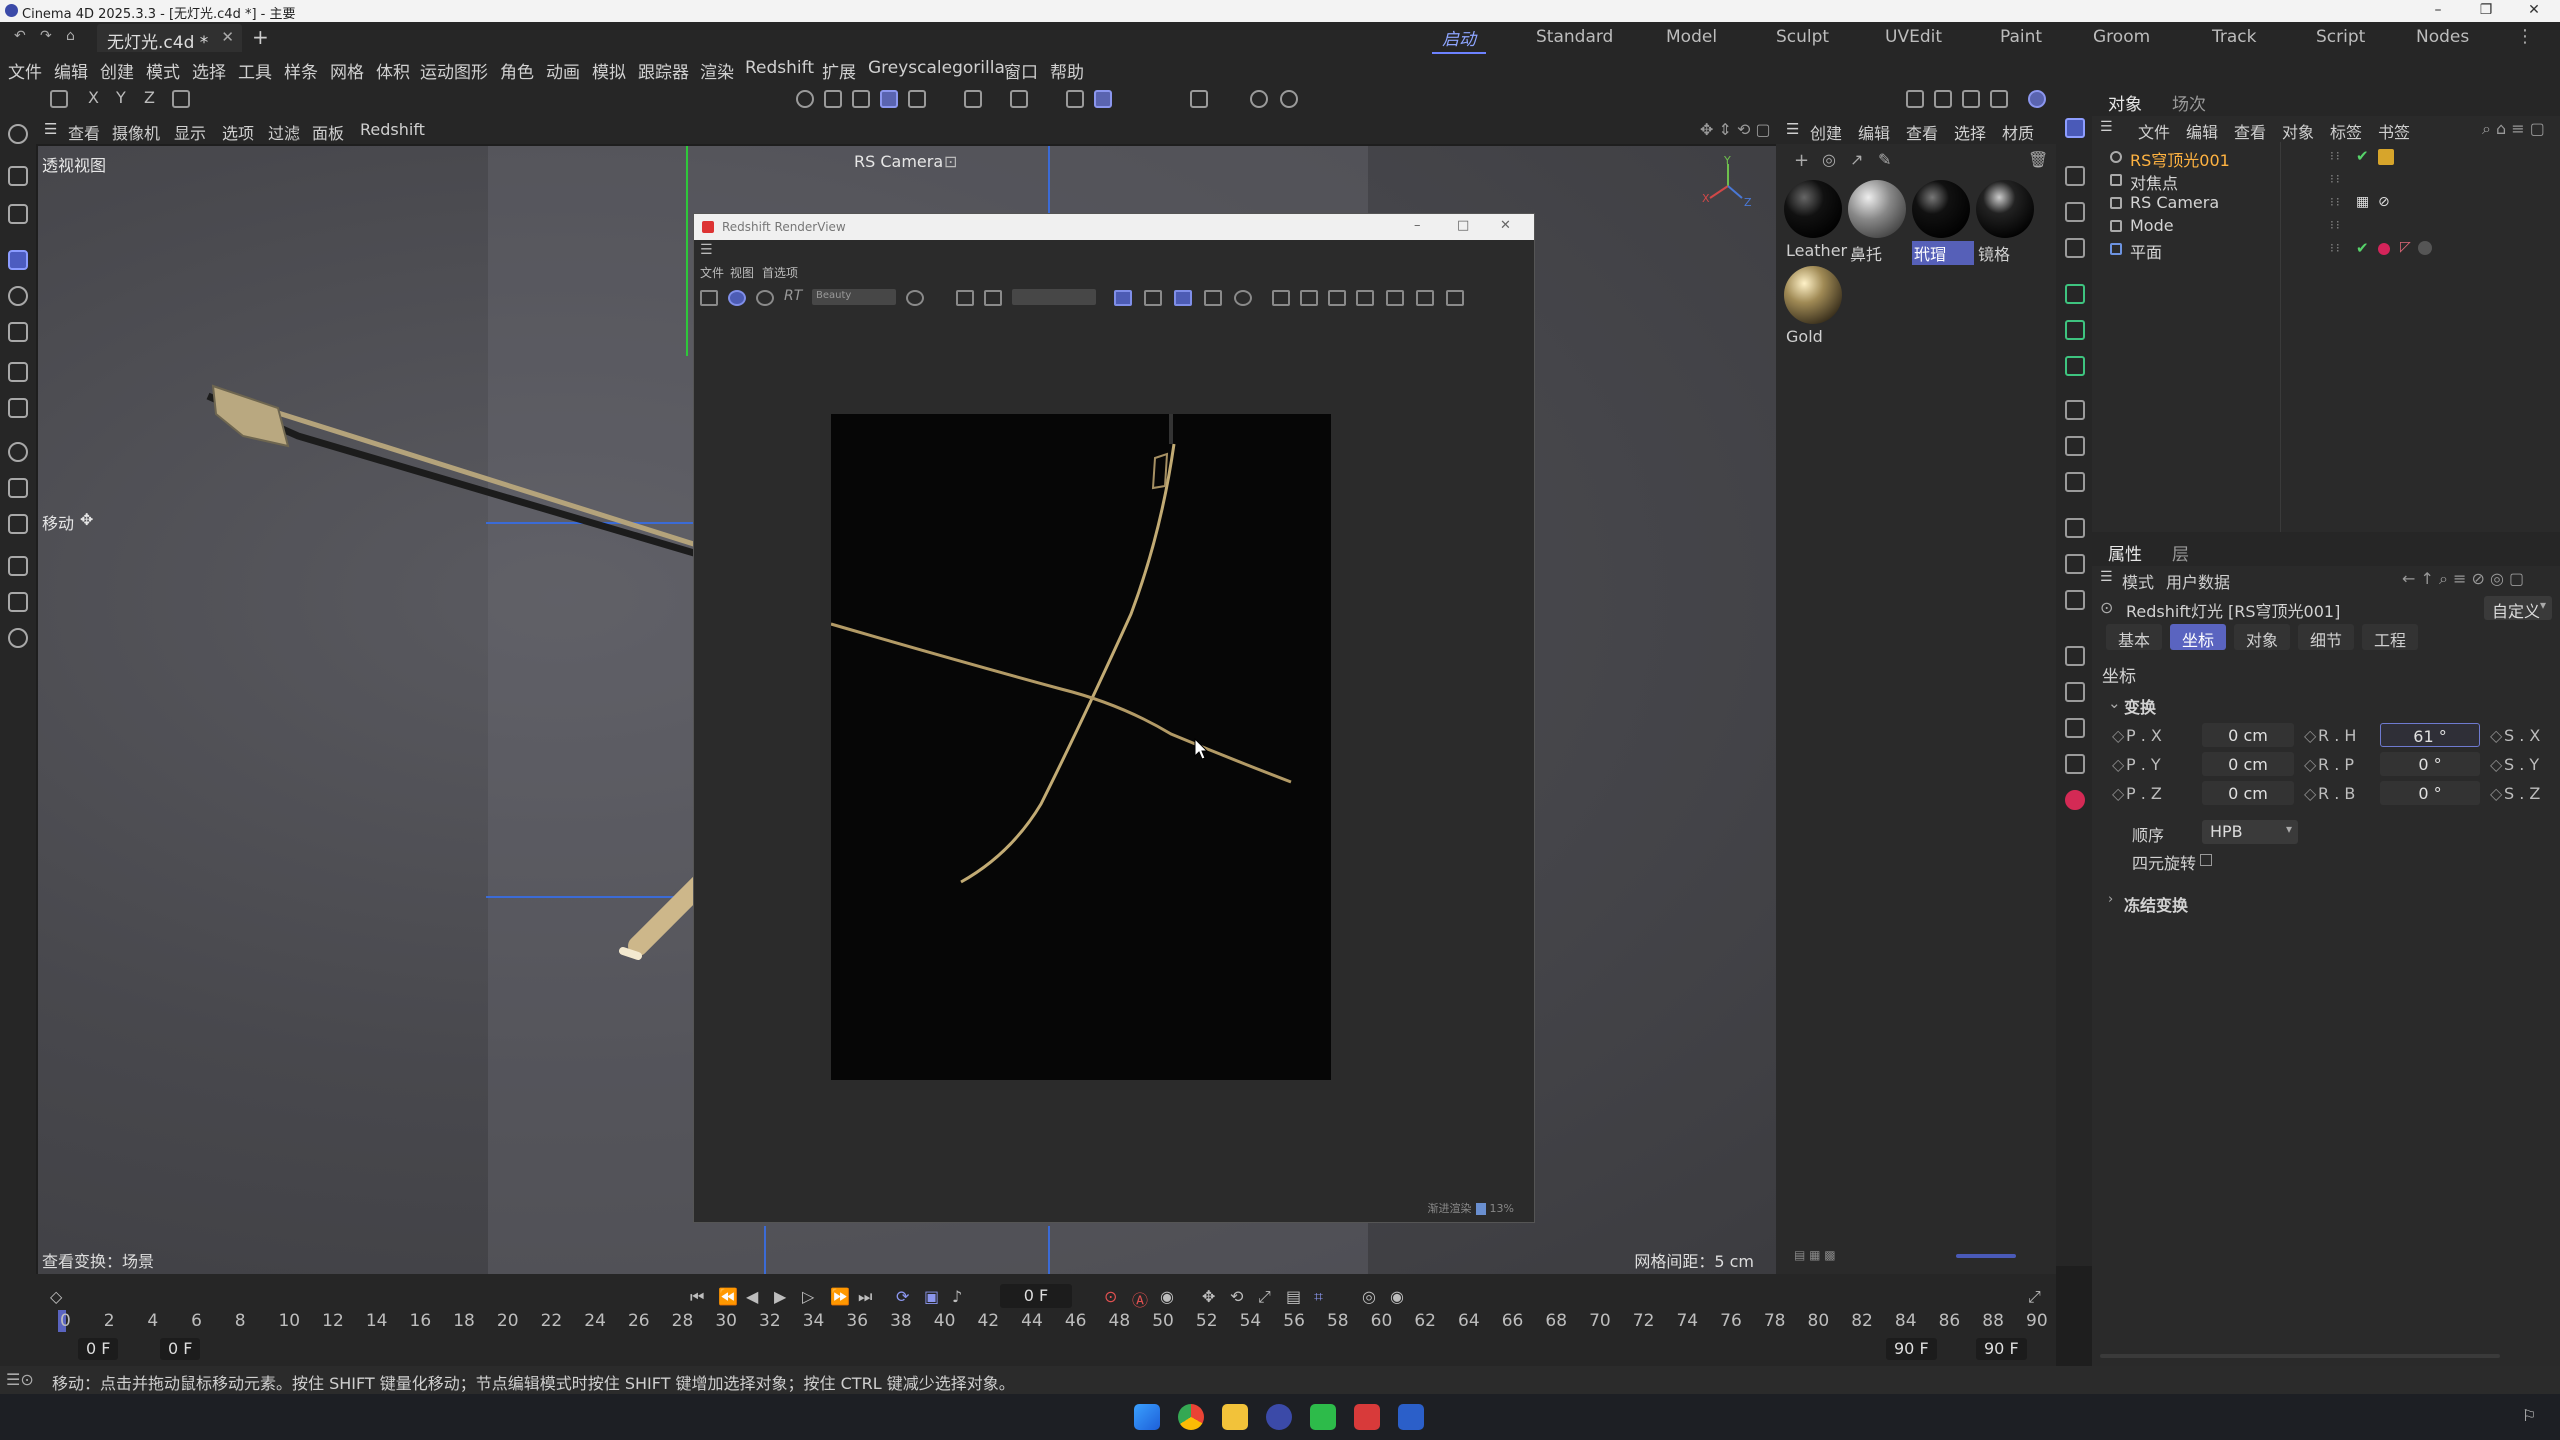 The height and width of the screenshot is (1440, 2560). What do you see at coordinates (2075, 176) in the screenshot?
I see `cube-outline-icon` at bounding box center [2075, 176].